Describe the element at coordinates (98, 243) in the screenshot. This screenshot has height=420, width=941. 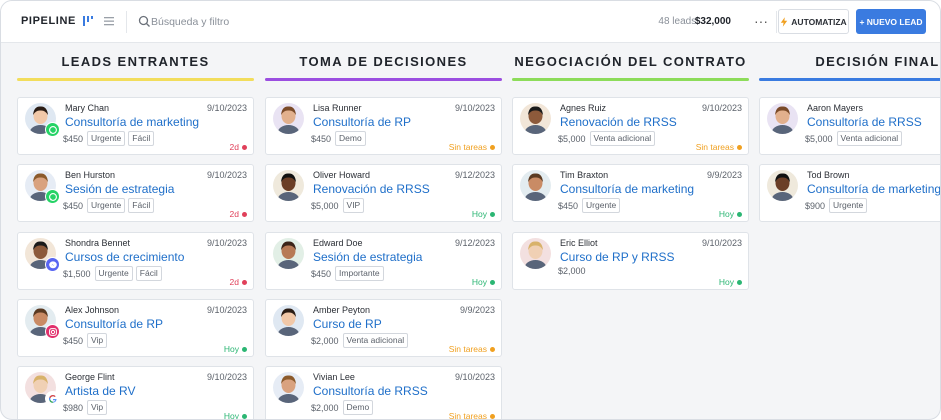
I see `lead-name: Shondra Bennet` at that location.